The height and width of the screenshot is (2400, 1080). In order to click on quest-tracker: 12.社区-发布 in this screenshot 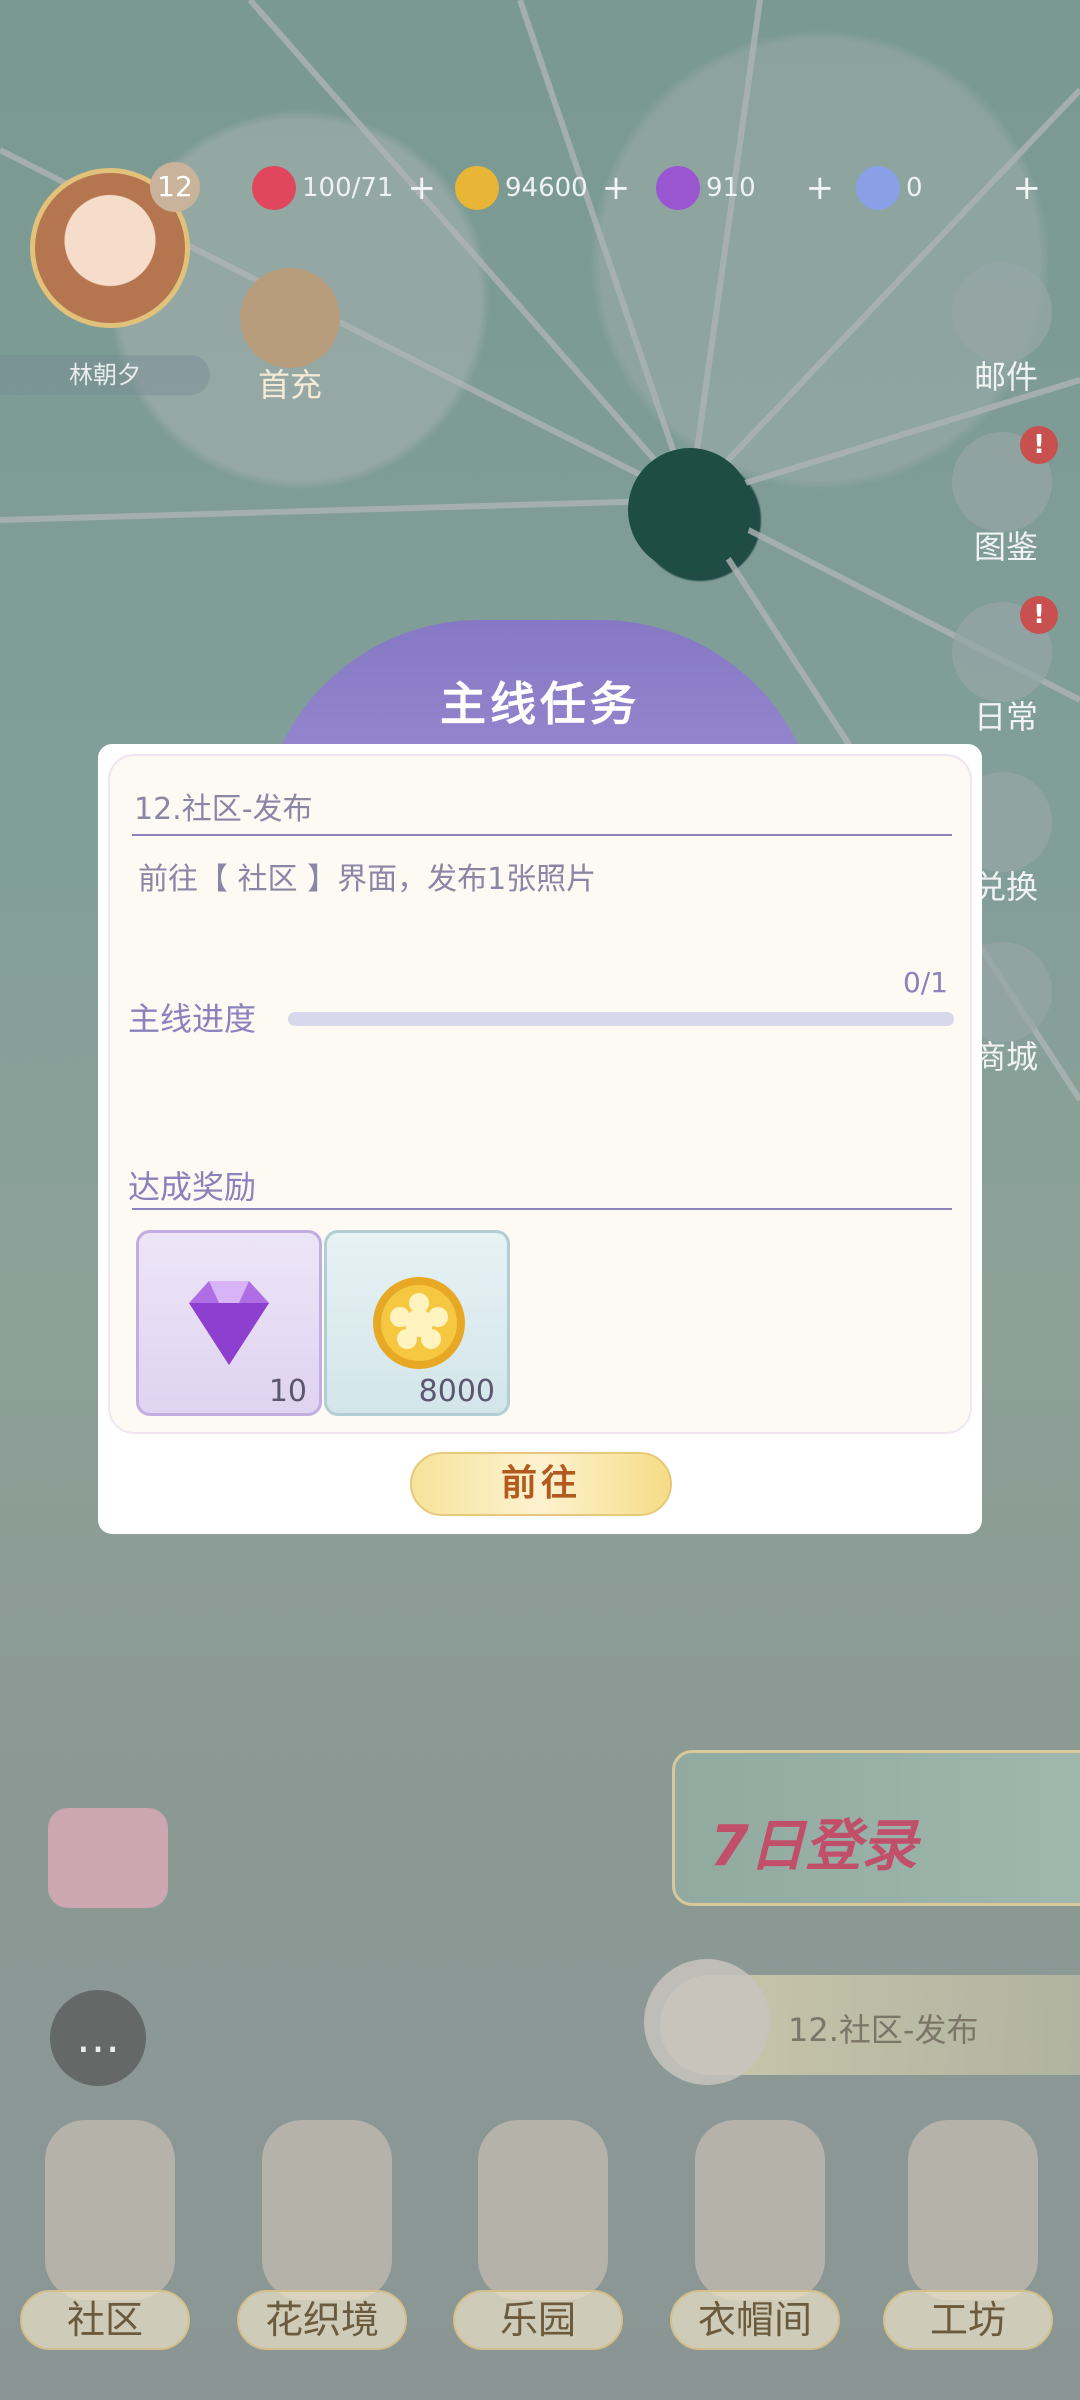, I will do `click(862, 2022)`.